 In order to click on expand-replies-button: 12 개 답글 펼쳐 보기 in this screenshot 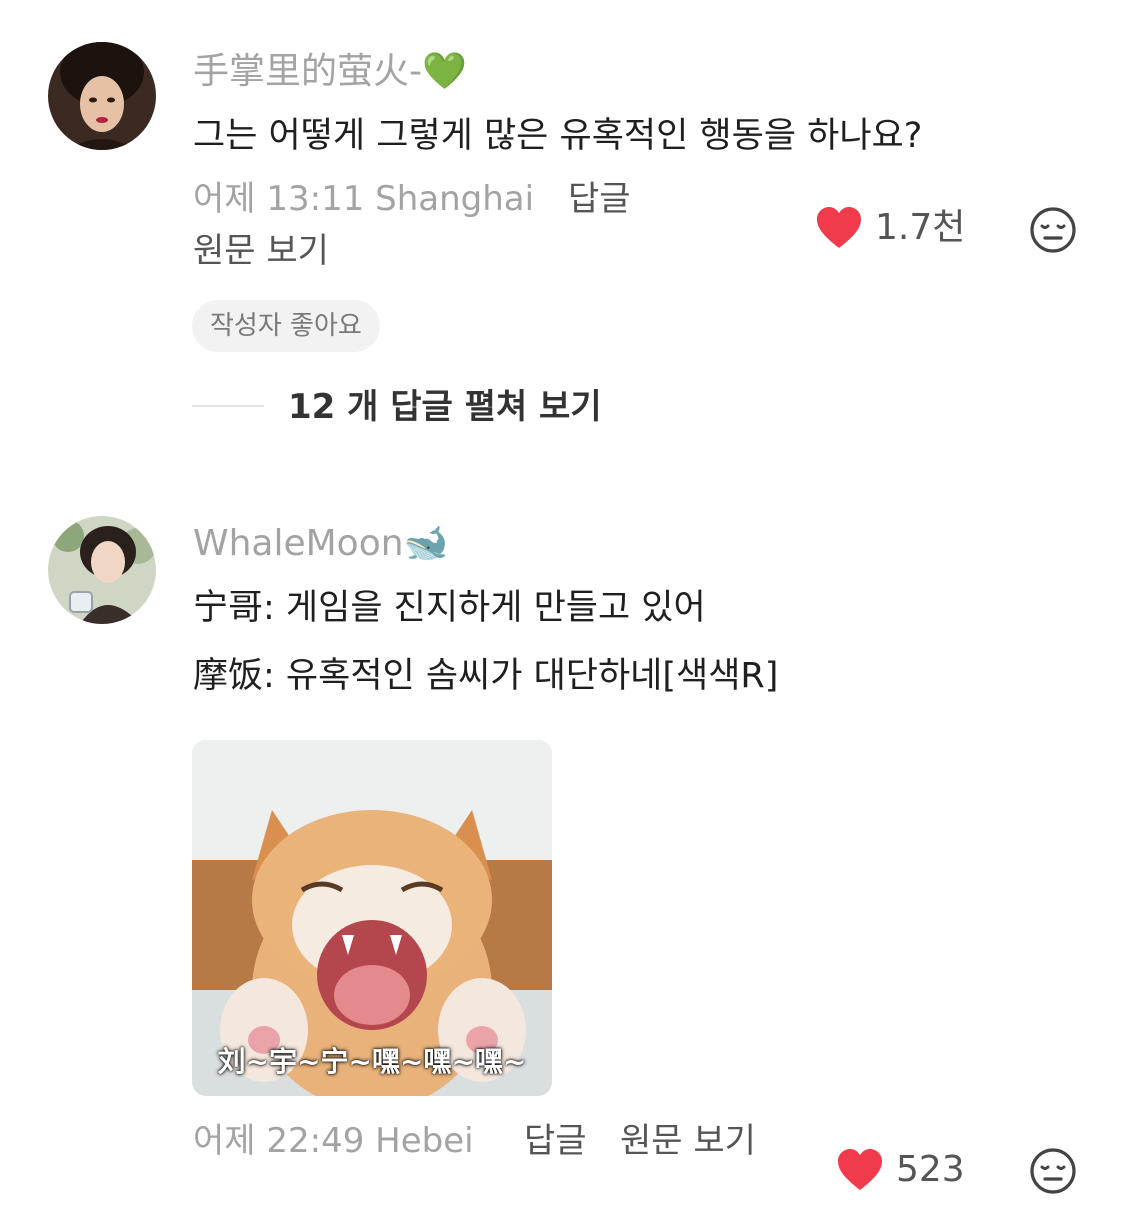, I will do `click(445, 407)`.